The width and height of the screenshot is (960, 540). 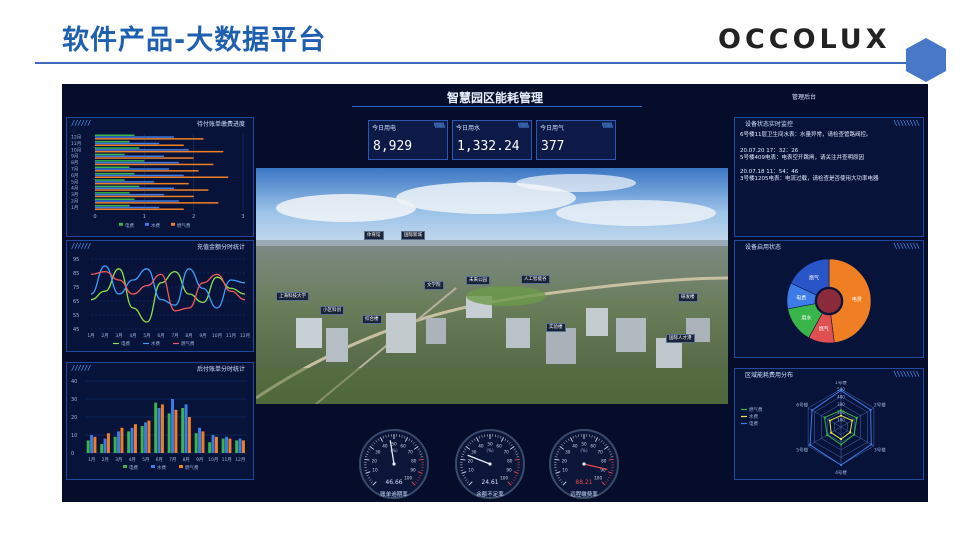 I want to click on map-tag: 小区科创, so click(x=332, y=310).